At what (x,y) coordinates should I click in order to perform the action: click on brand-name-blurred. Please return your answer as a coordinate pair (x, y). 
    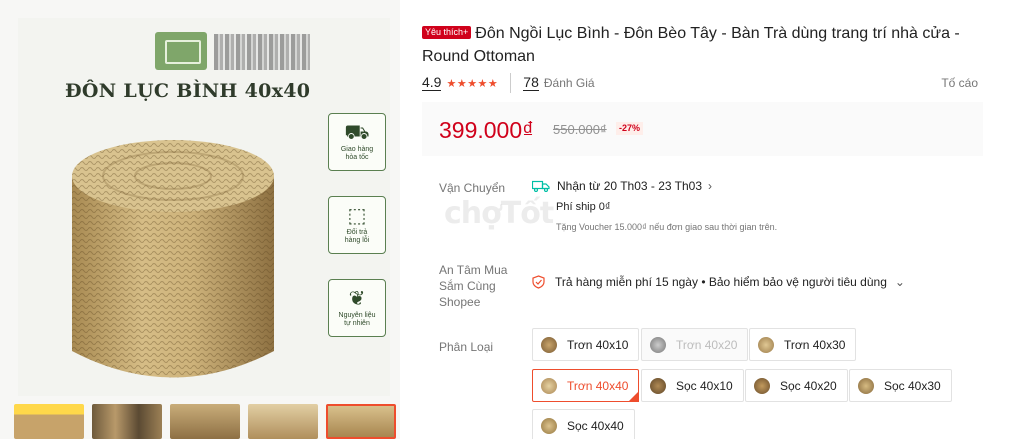
    Looking at the image, I should click on (262, 52).